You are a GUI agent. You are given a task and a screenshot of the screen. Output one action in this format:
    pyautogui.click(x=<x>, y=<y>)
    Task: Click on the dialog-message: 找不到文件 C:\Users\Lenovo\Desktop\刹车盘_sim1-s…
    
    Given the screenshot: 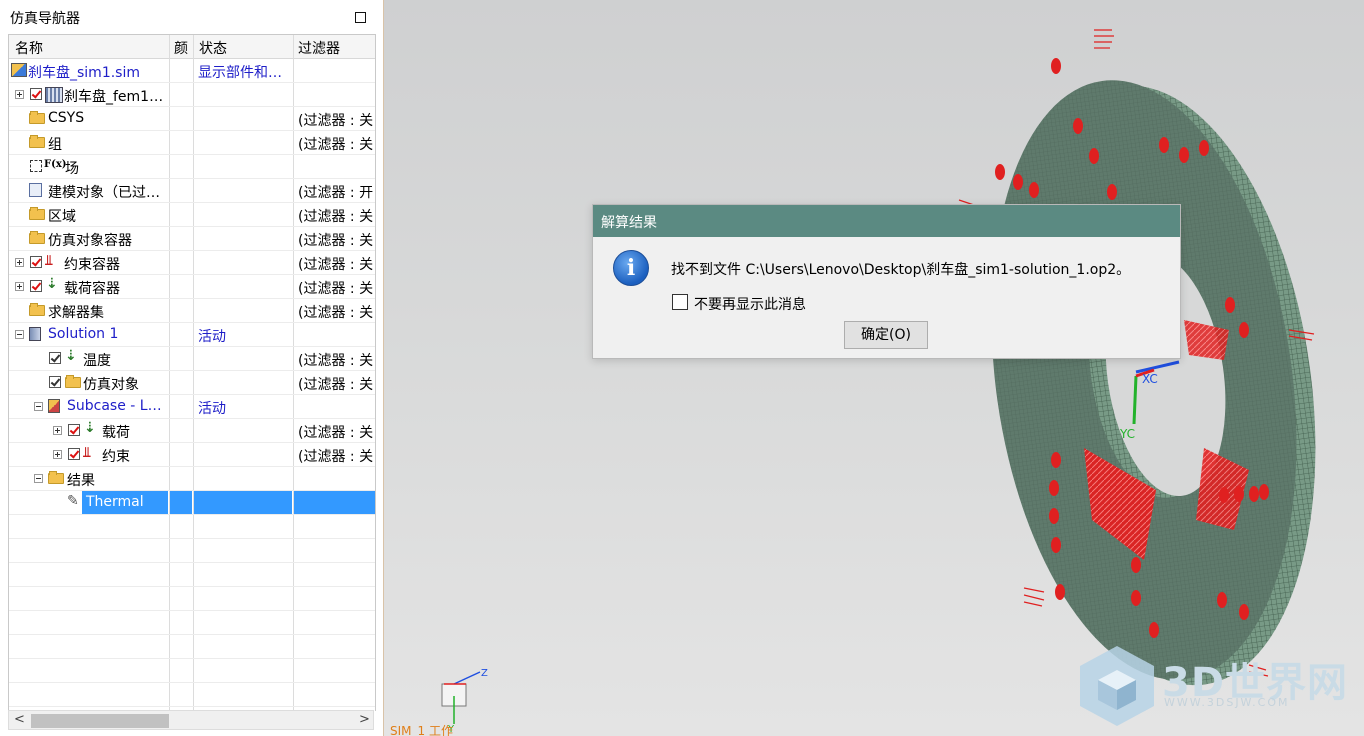 What is the action you would take?
    pyautogui.click(x=901, y=270)
    